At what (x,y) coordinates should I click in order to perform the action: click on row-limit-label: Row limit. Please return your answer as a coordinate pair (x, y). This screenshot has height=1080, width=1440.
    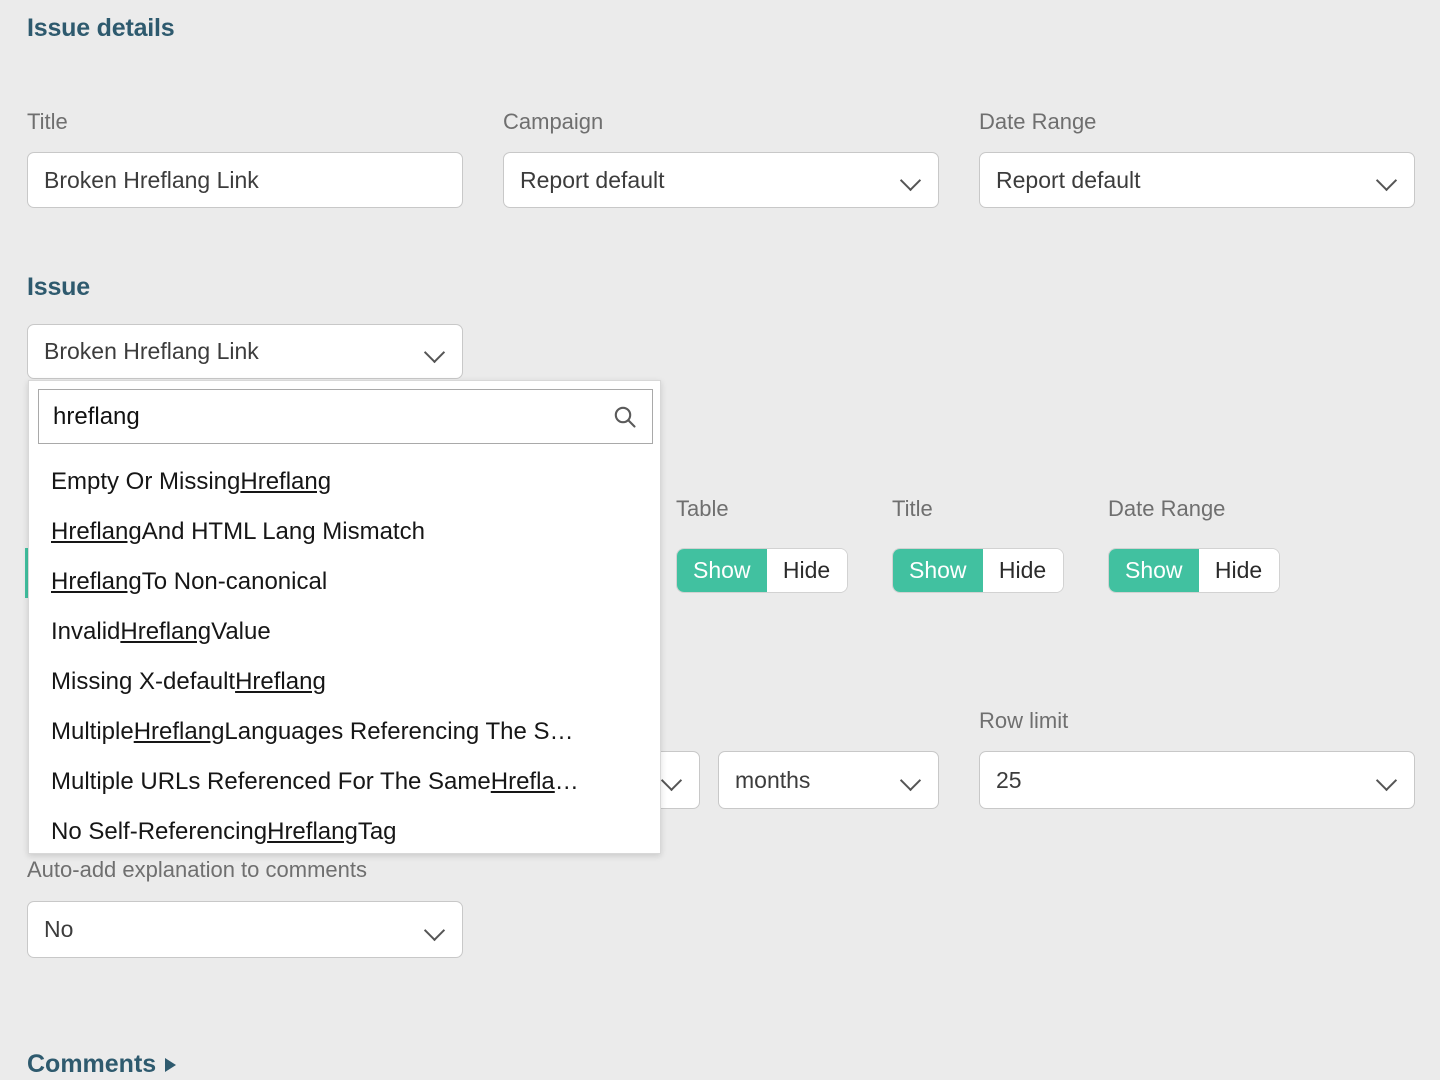
    Looking at the image, I should click on (1024, 720).